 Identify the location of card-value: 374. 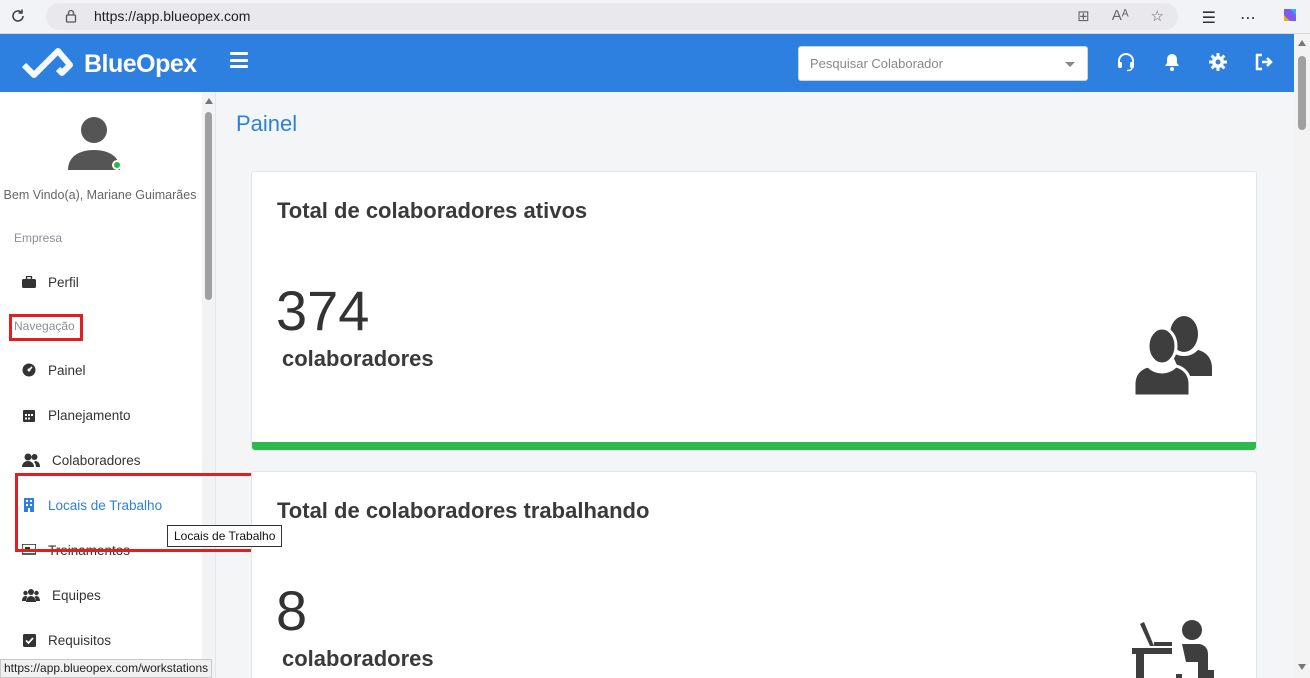
(323, 310).